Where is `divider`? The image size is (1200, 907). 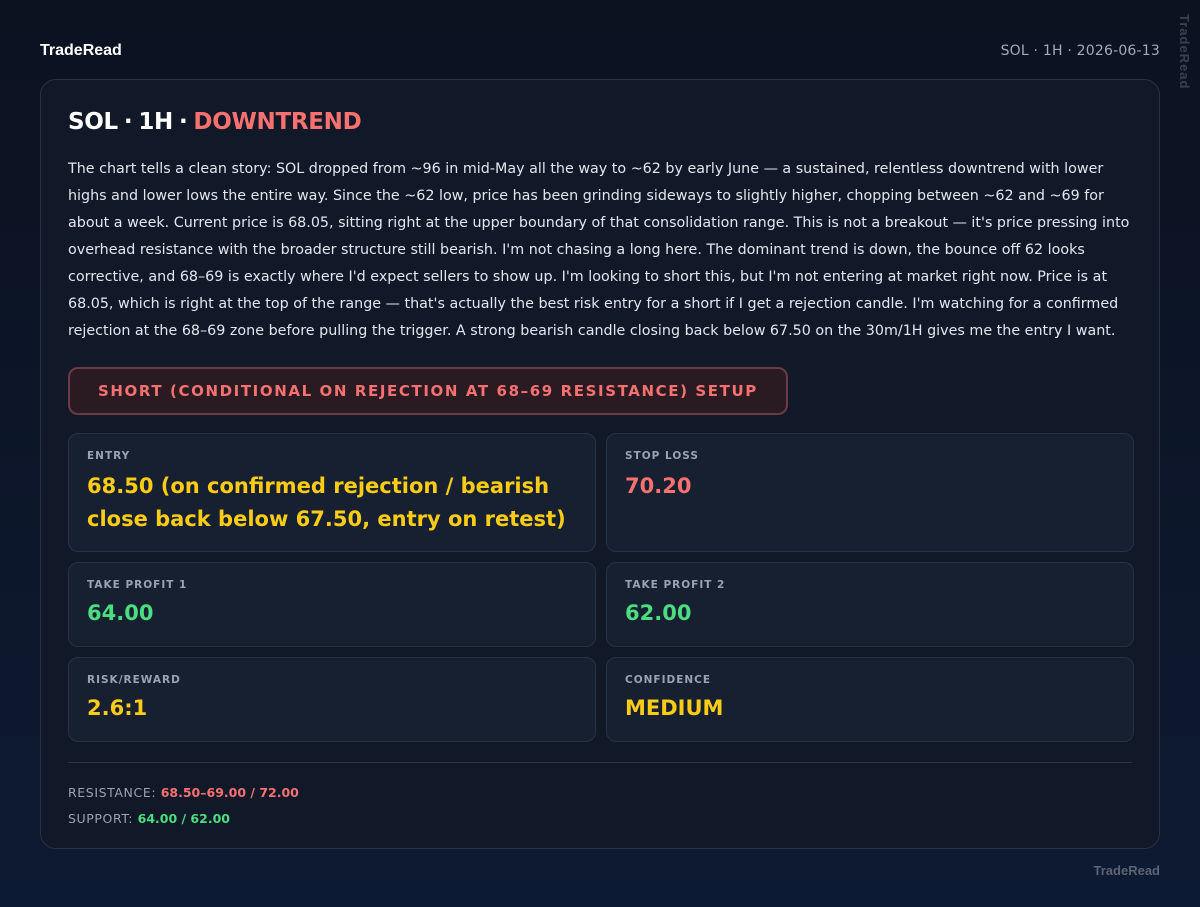 divider is located at coordinates (600, 762).